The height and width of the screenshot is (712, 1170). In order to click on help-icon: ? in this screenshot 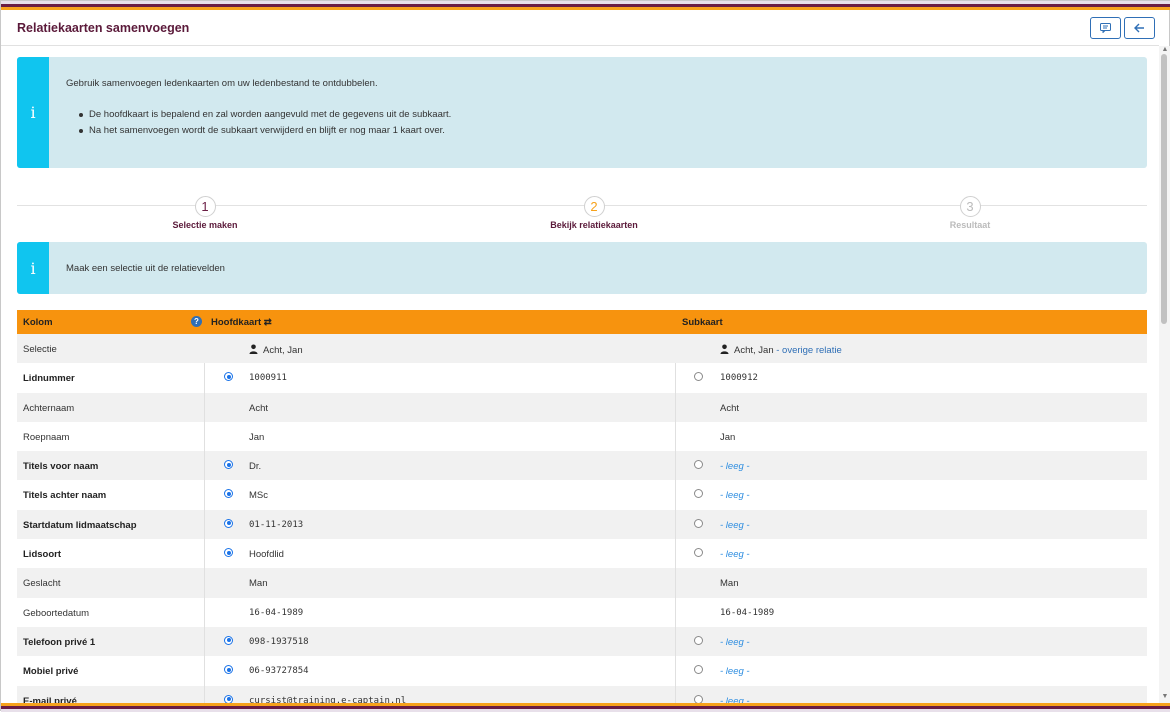, I will do `click(196, 321)`.